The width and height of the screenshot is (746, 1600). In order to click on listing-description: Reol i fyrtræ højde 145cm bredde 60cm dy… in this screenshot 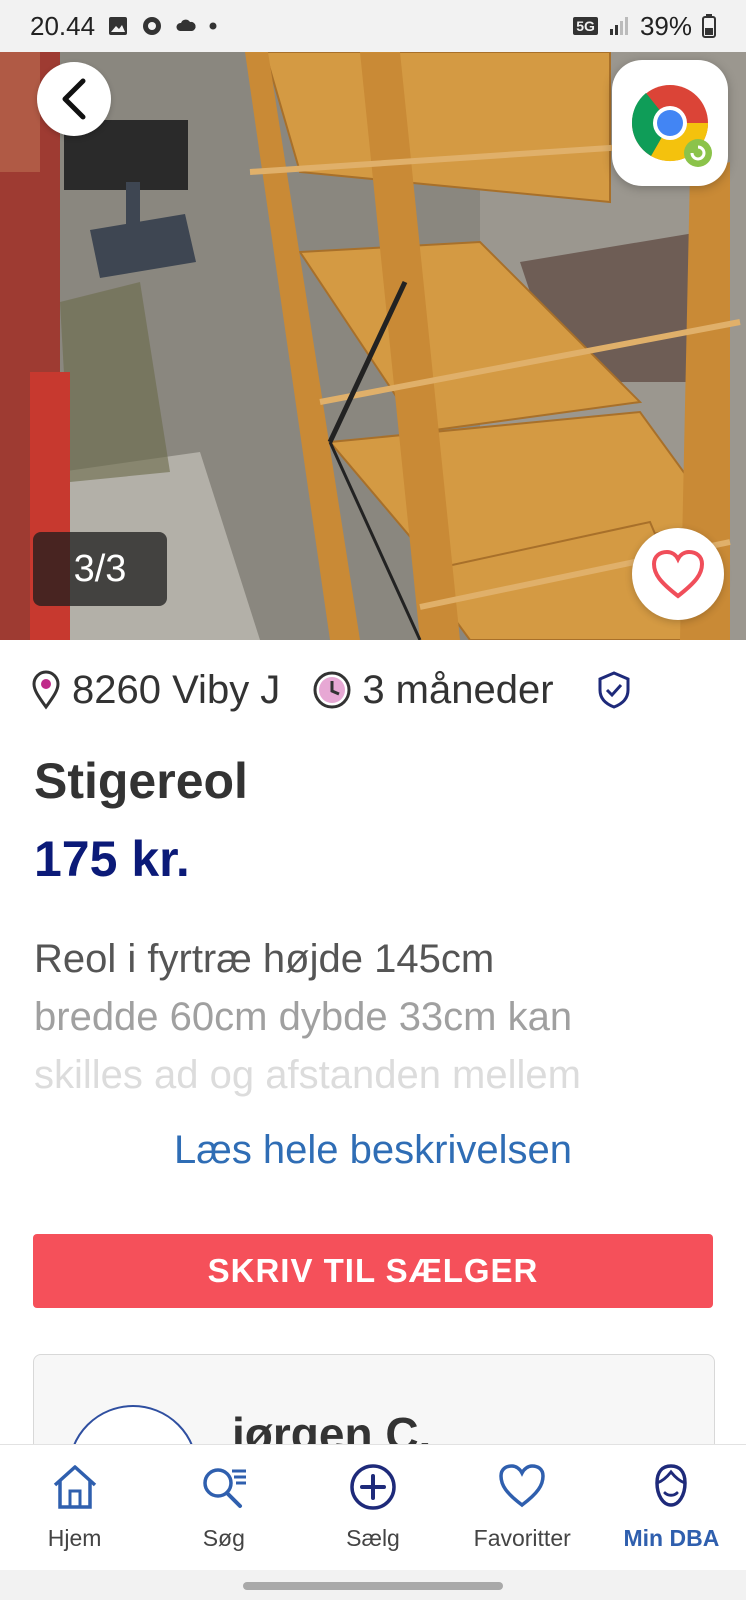, I will do `click(379, 1015)`.